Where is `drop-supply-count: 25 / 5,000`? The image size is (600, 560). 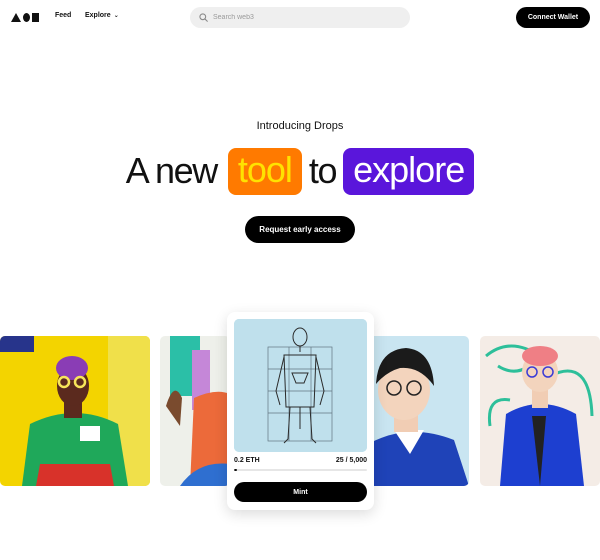 drop-supply-count: 25 / 5,000 is located at coordinates (351, 460).